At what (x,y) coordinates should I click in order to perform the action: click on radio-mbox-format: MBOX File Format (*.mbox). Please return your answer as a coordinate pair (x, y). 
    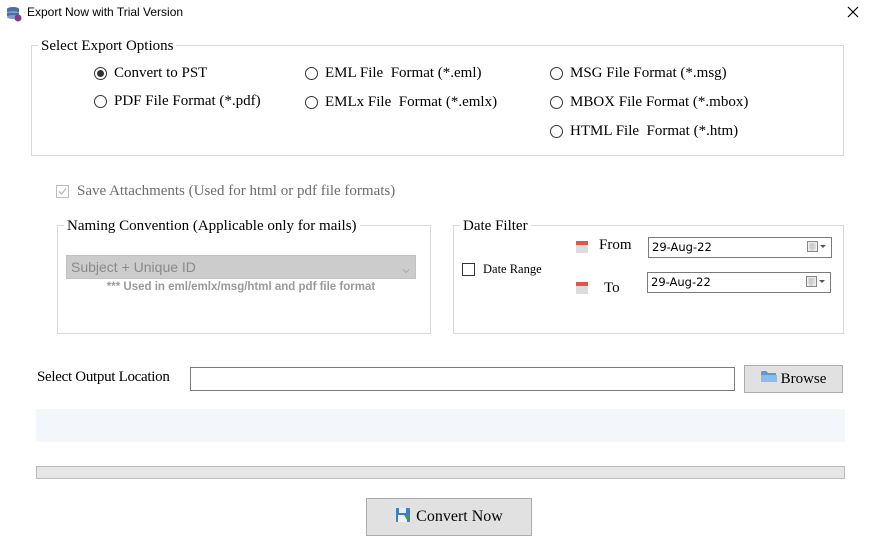
    Looking at the image, I should click on (649, 102).